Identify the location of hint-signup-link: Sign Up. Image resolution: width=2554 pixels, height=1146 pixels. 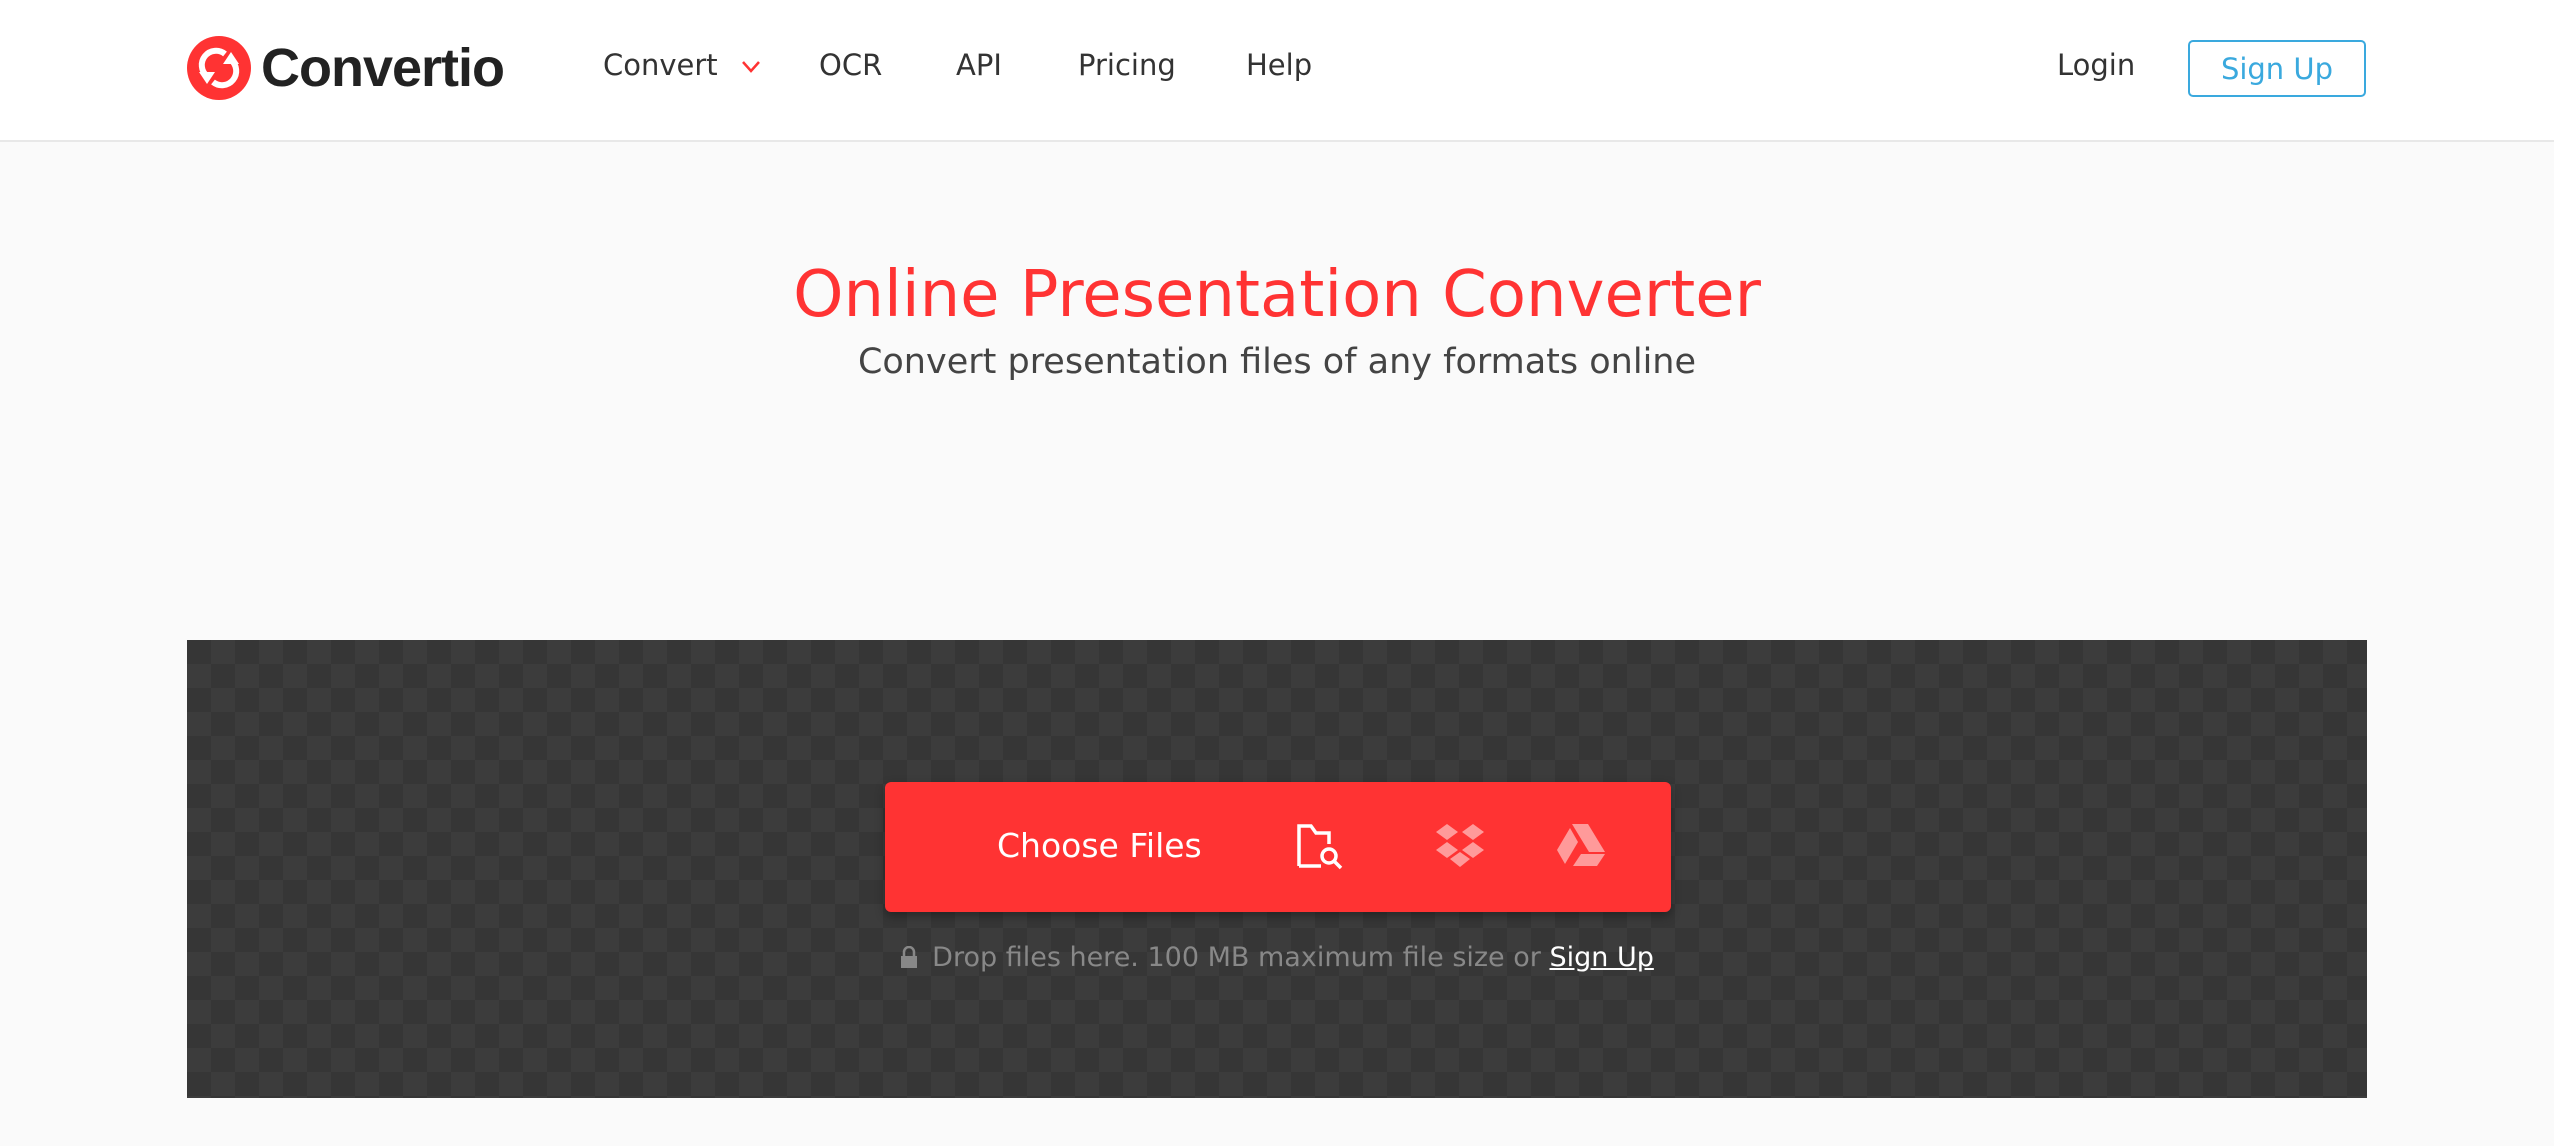
(1601, 957).